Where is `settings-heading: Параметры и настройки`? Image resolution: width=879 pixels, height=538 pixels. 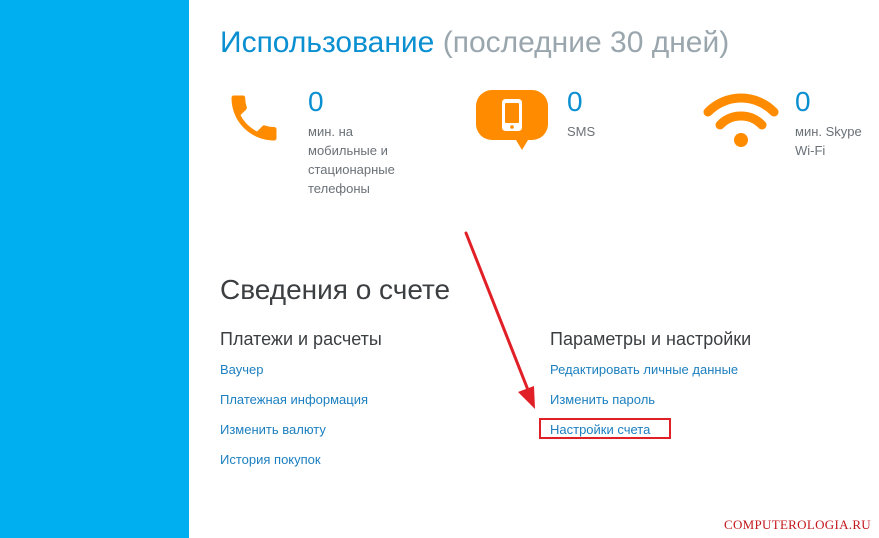 settings-heading: Параметры и настройки is located at coordinates (651, 339).